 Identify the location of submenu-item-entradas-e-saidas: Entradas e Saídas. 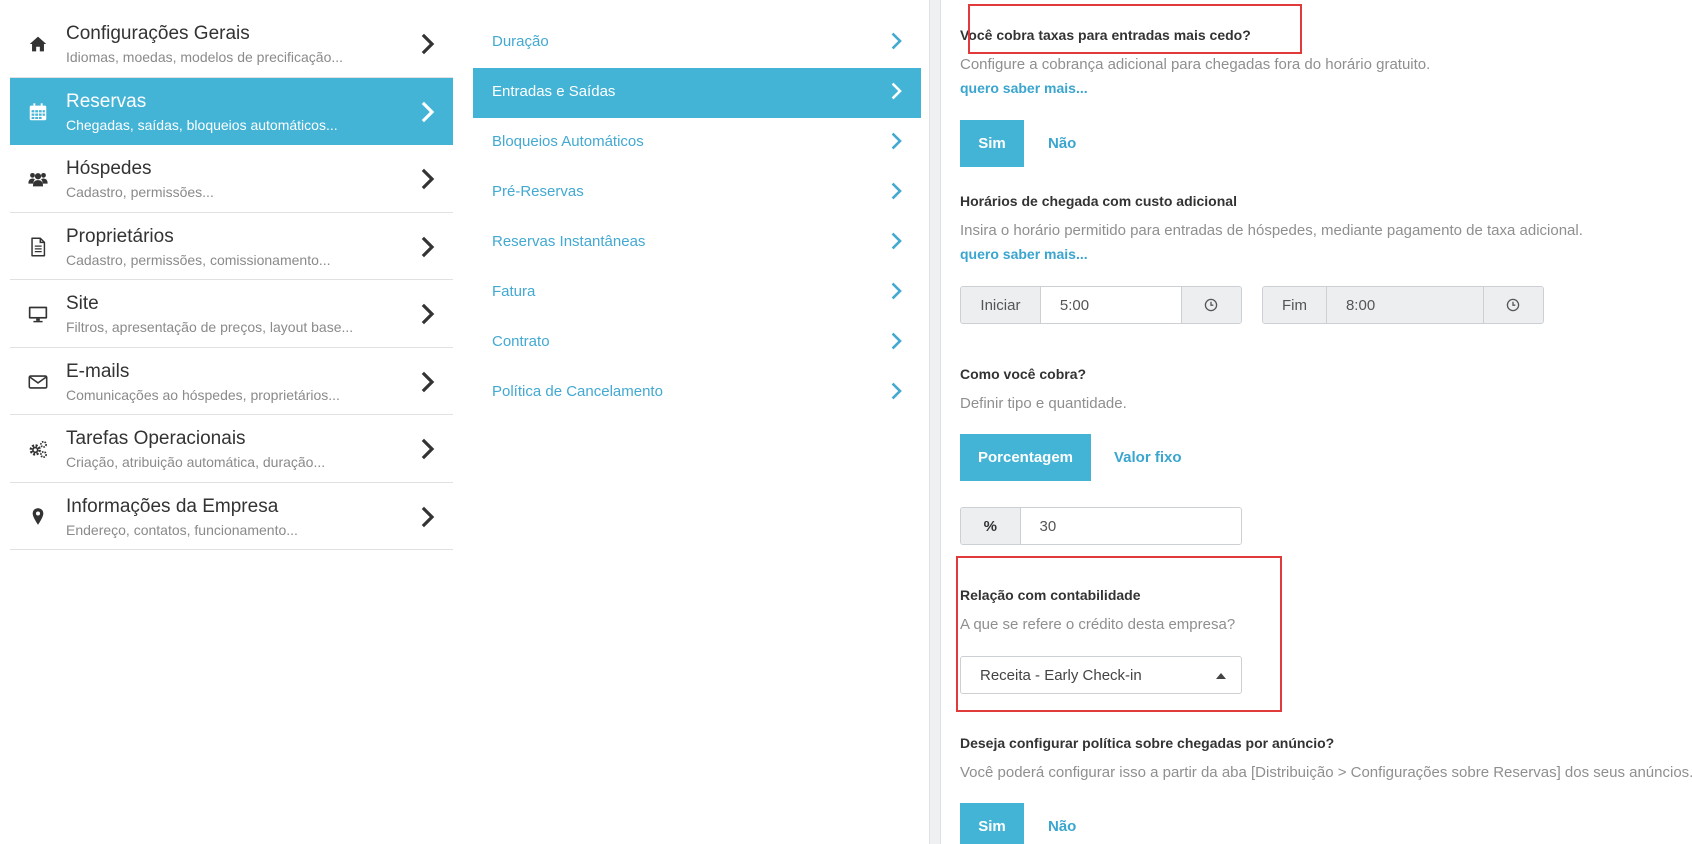
(697, 93).